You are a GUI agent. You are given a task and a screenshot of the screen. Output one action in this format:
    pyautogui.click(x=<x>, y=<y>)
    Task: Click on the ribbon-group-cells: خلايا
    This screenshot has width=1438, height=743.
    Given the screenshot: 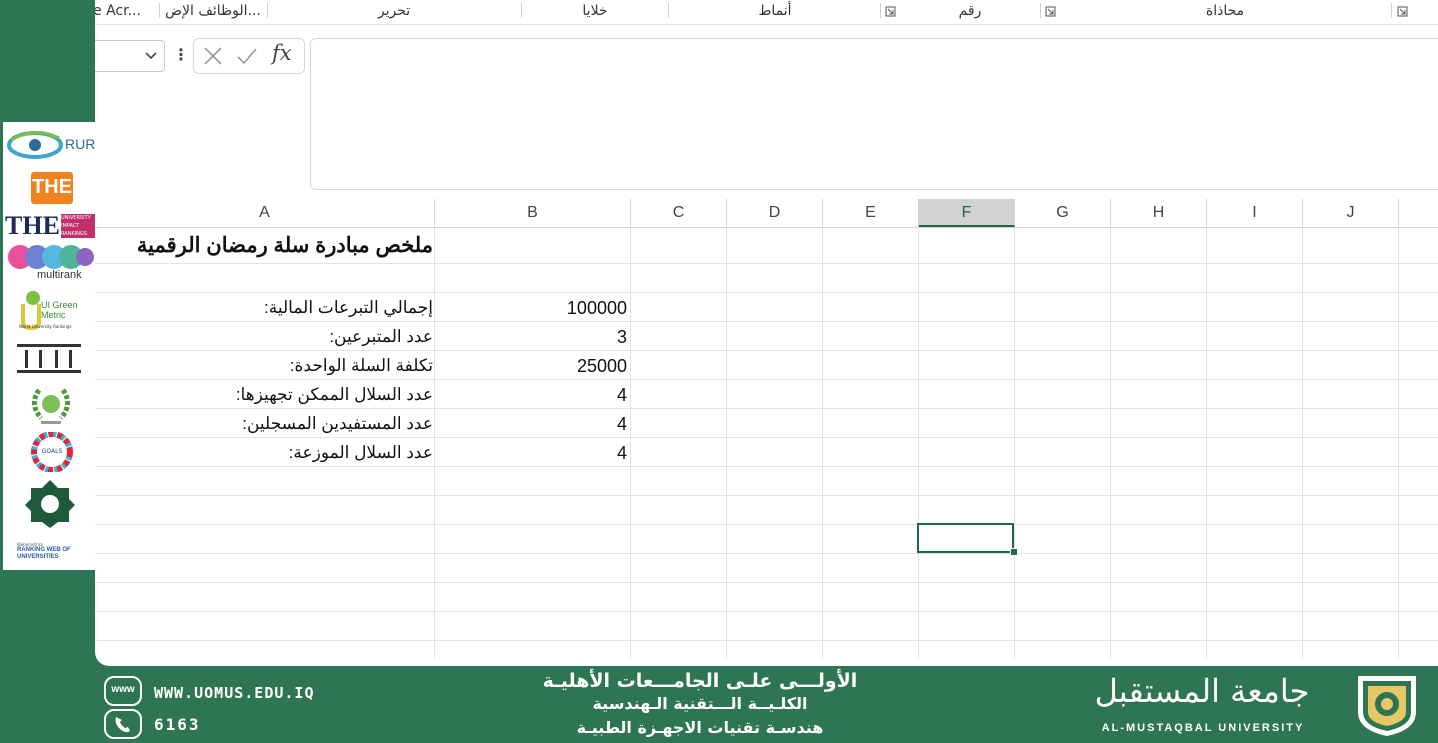 What is the action you would take?
    pyautogui.click(x=595, y=12)
    